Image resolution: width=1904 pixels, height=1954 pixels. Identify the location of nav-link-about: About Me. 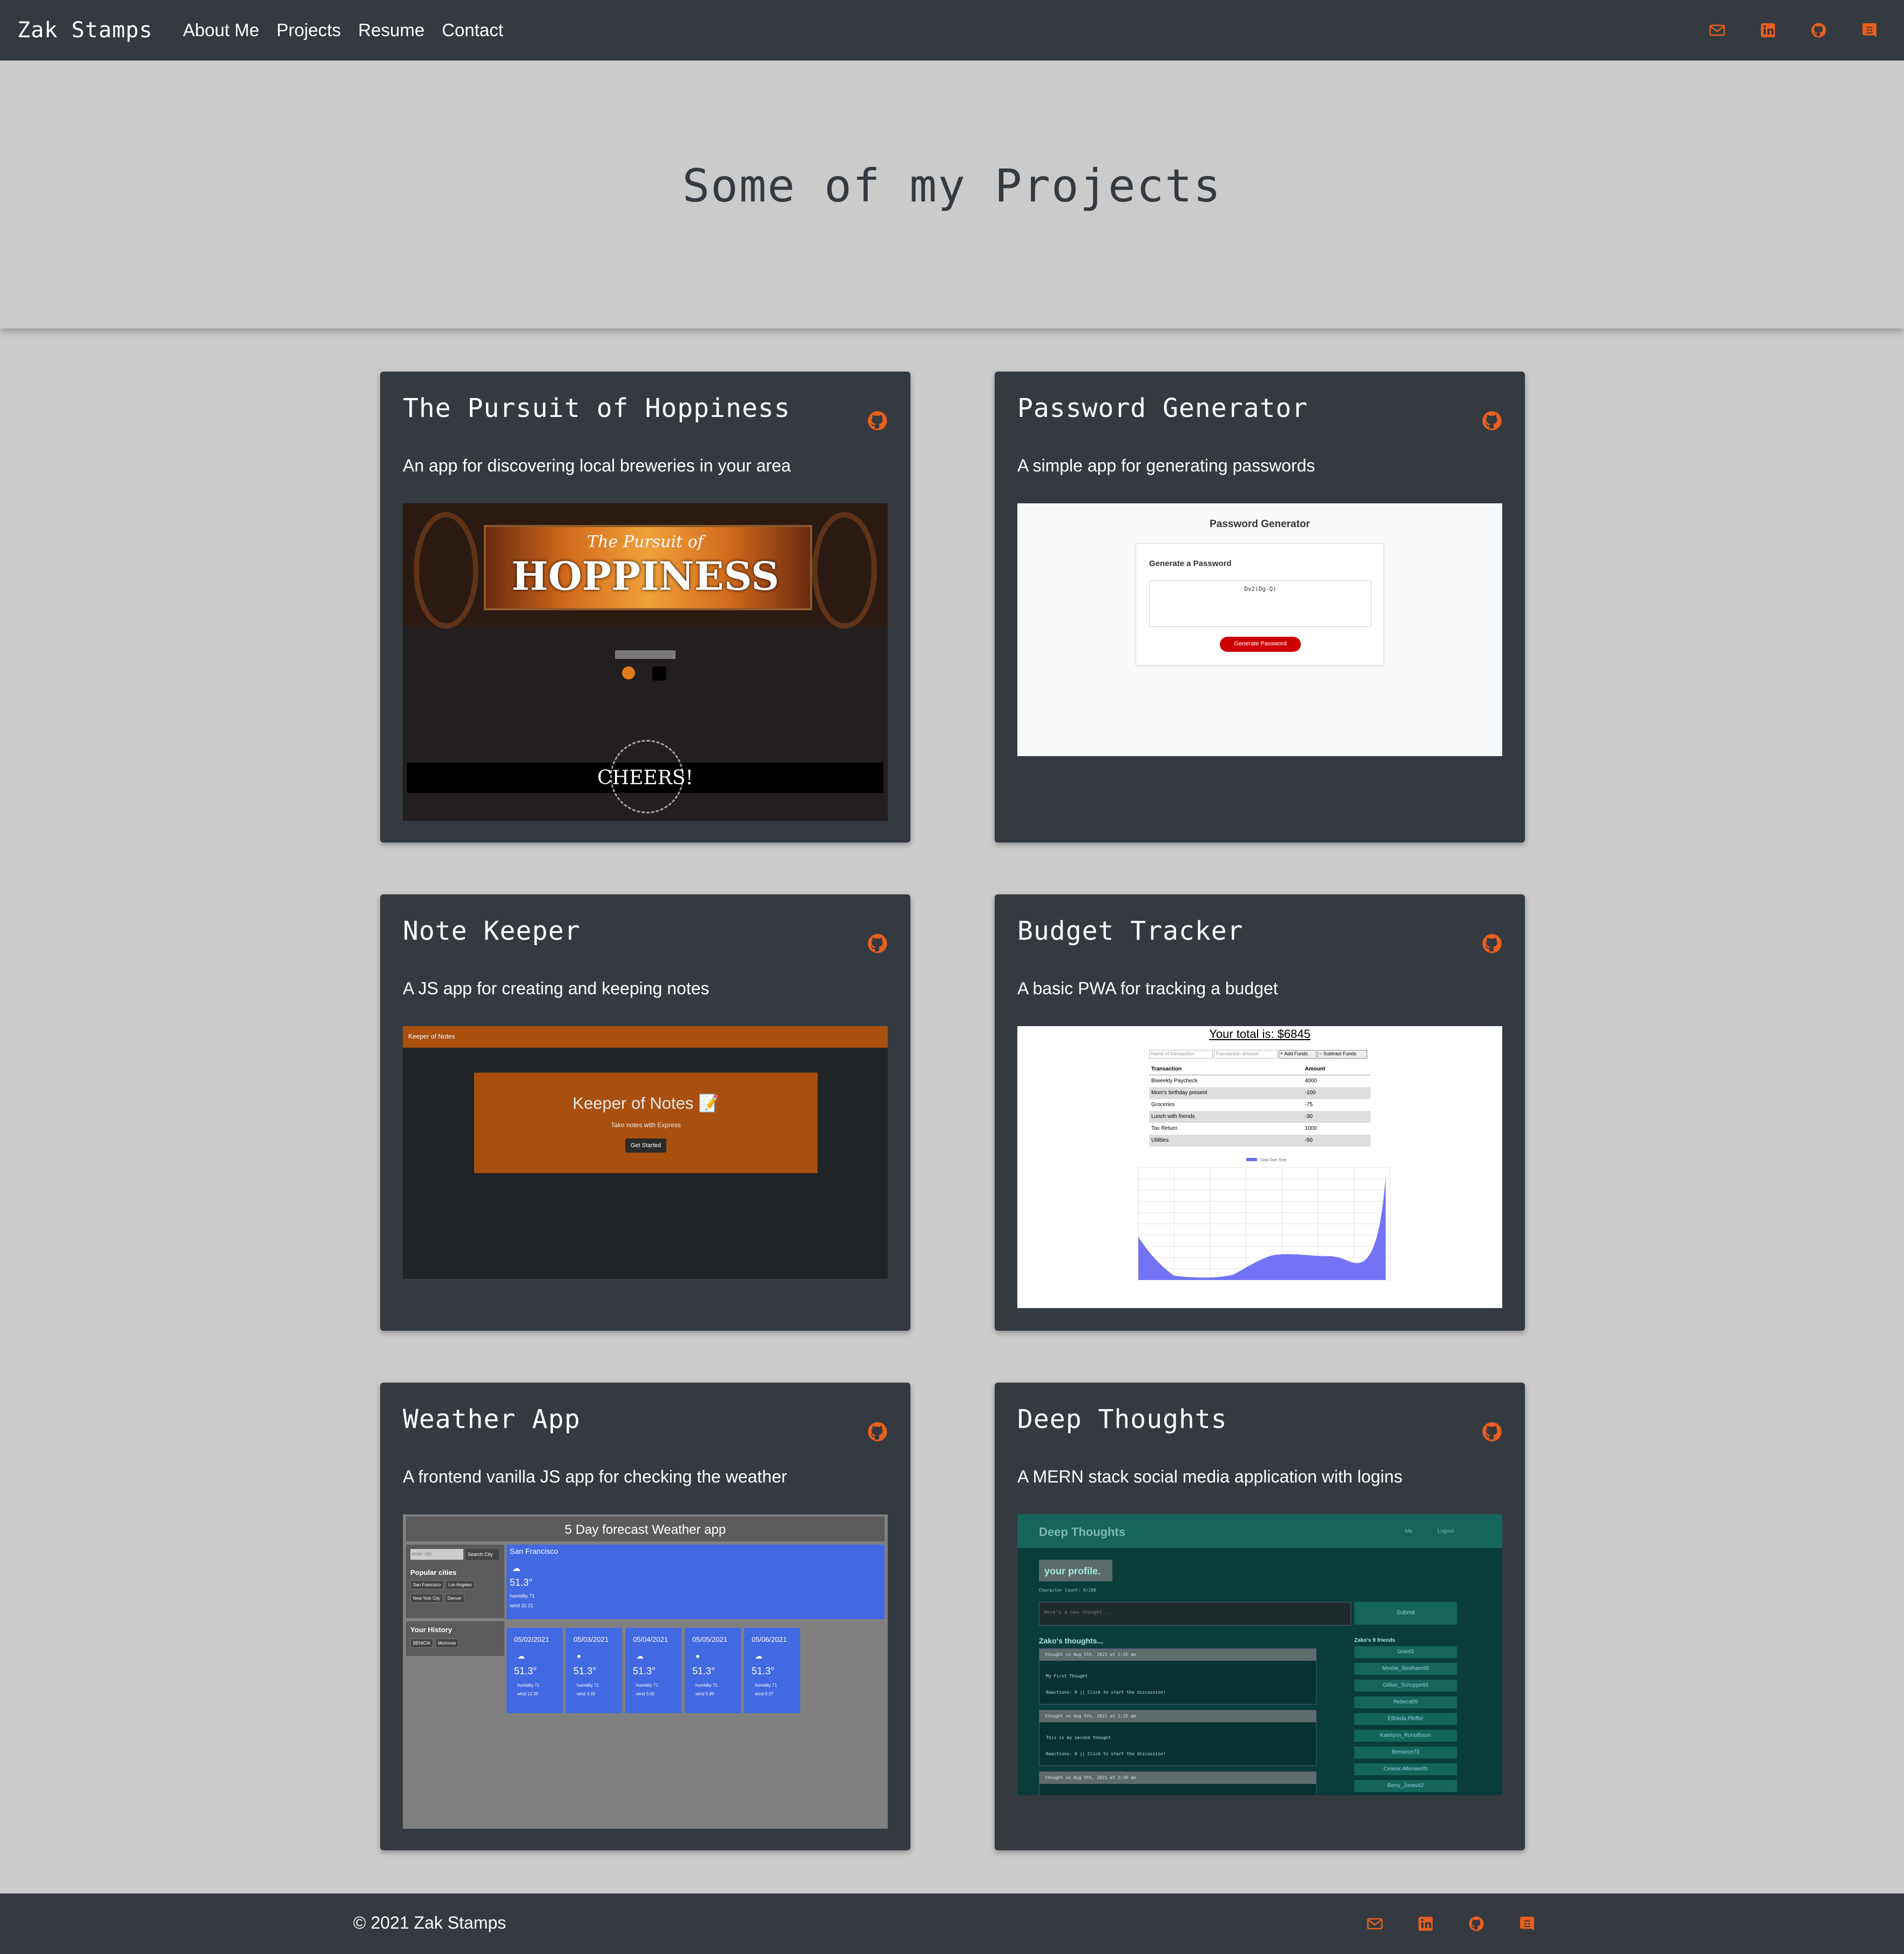
(221, 30).